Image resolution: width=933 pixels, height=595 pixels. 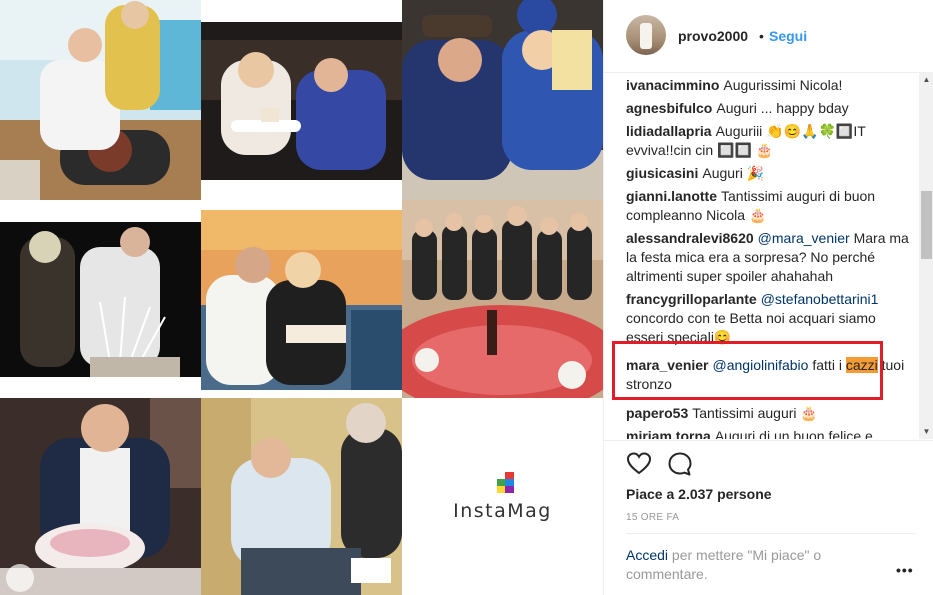 I want to click on actions-divider, so click(x=768, y=440).